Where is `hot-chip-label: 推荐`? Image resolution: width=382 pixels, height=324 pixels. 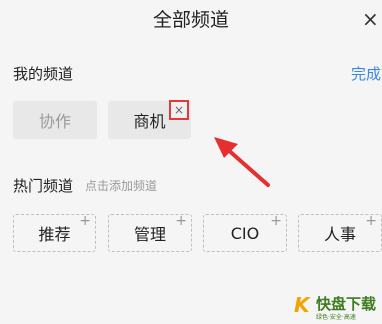
hot-chip-label: 推荐 is located at coordinates (54, 234).